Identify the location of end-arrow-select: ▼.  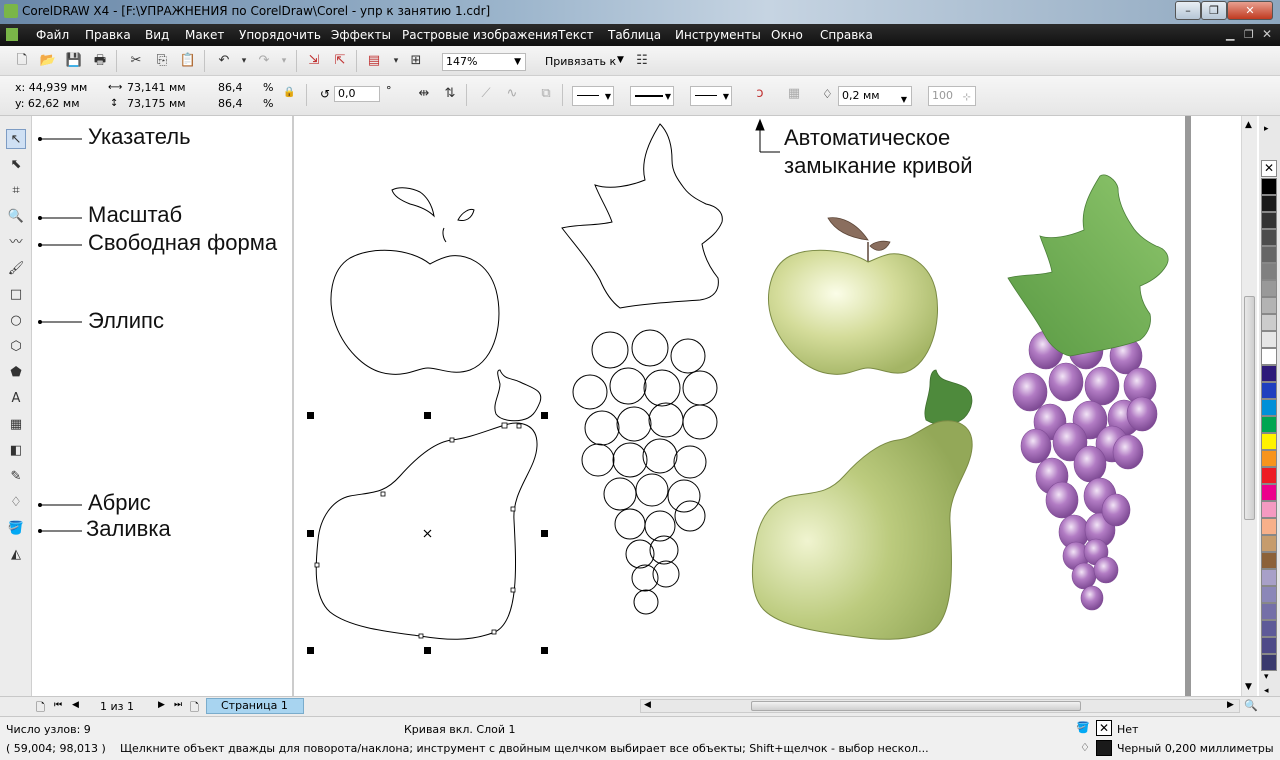
(711, 96).